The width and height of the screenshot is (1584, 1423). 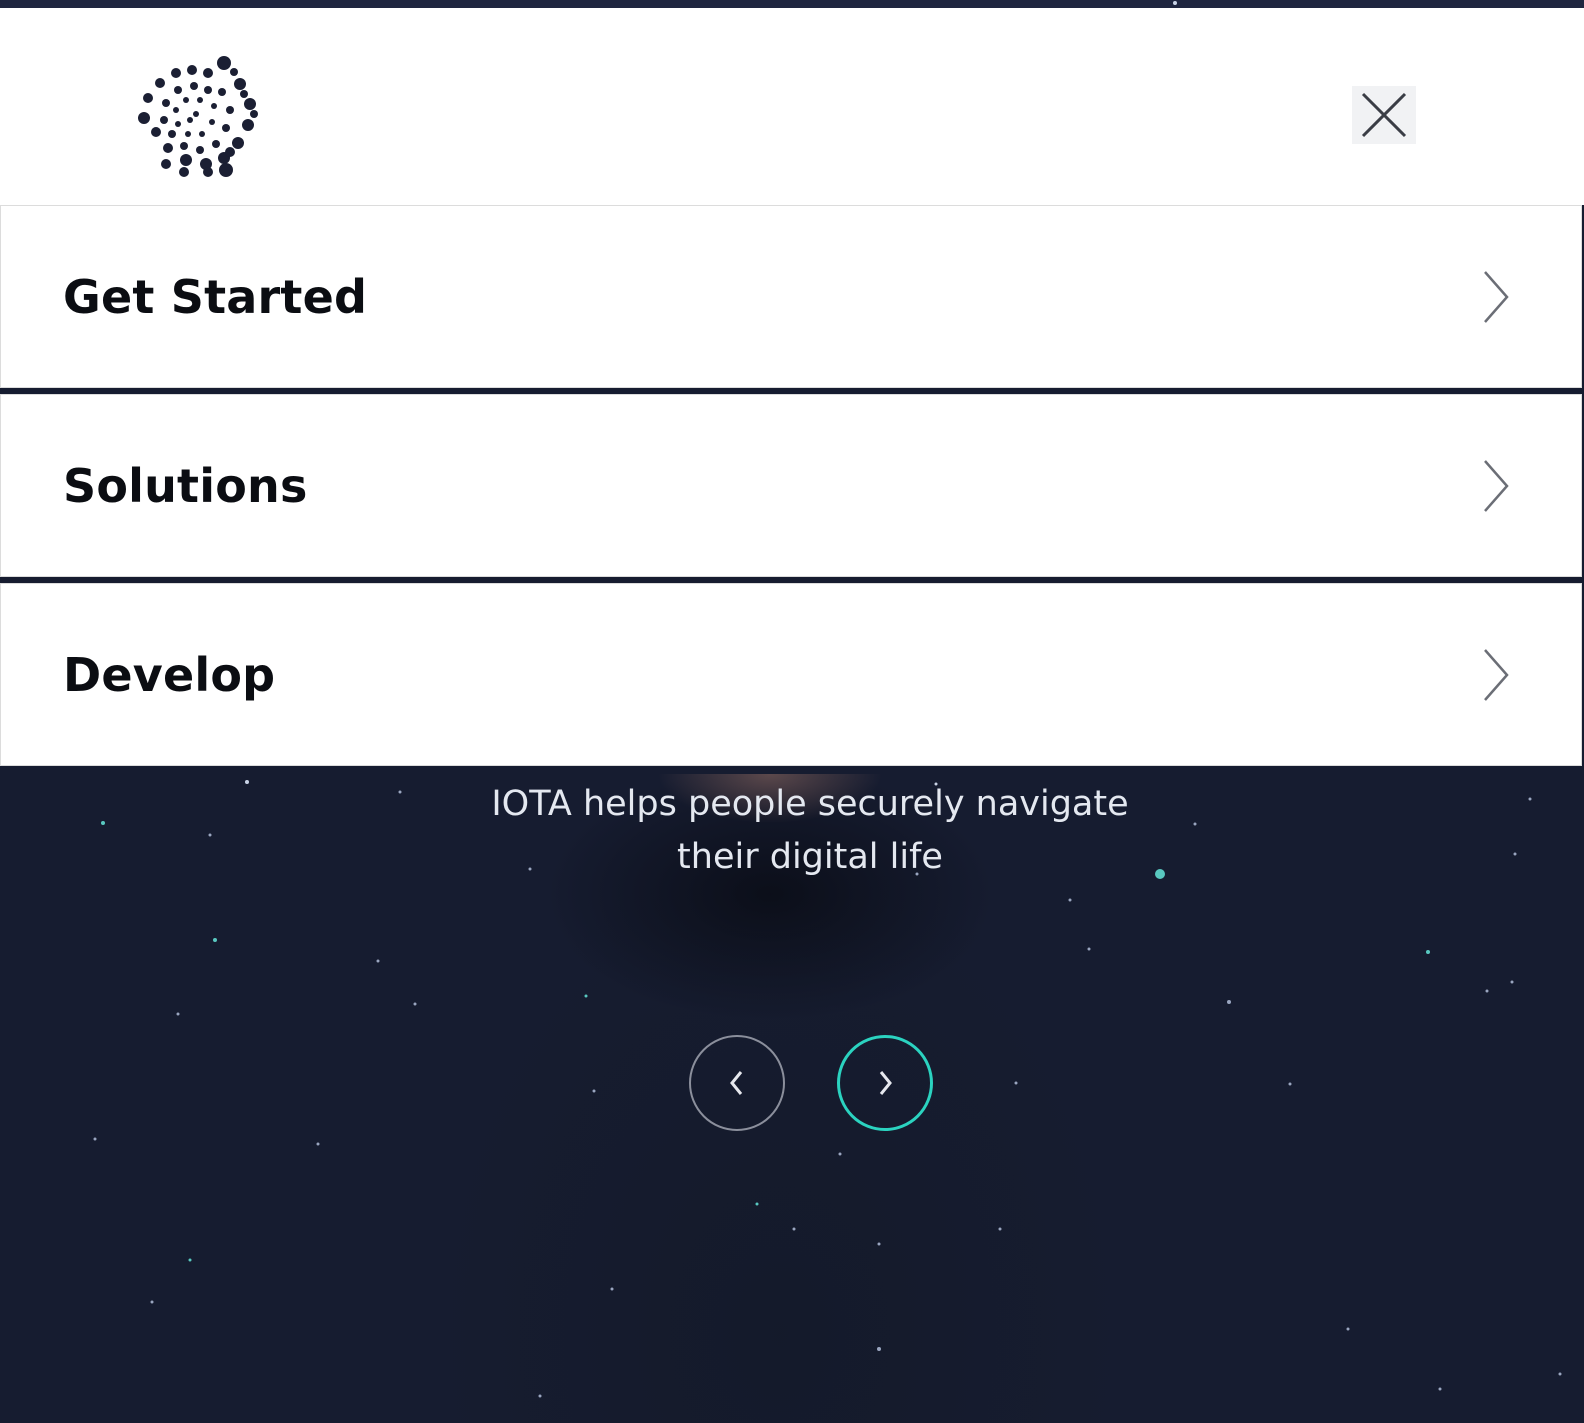 What do you see at coordinates (791, 674) in the screenshot?
I see `menu-item-develop: Develop` at bounding box center [791, 674].